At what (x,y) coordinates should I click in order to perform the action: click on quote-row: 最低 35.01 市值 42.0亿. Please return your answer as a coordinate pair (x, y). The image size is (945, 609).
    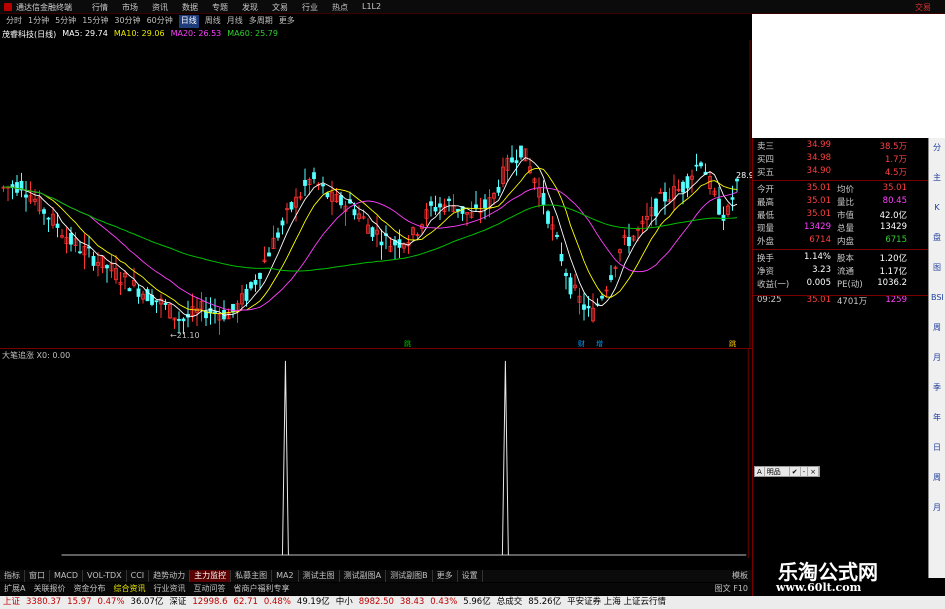
    Looking at the image, I should click on (841, 215).